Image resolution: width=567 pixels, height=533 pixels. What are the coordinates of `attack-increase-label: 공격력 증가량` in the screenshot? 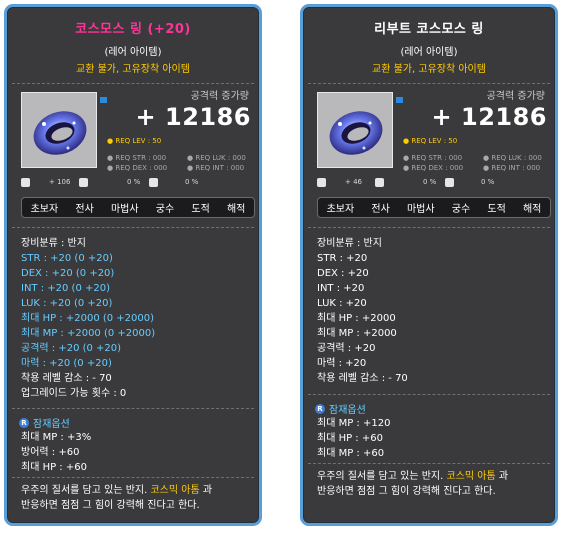 It's located at (219, 96).